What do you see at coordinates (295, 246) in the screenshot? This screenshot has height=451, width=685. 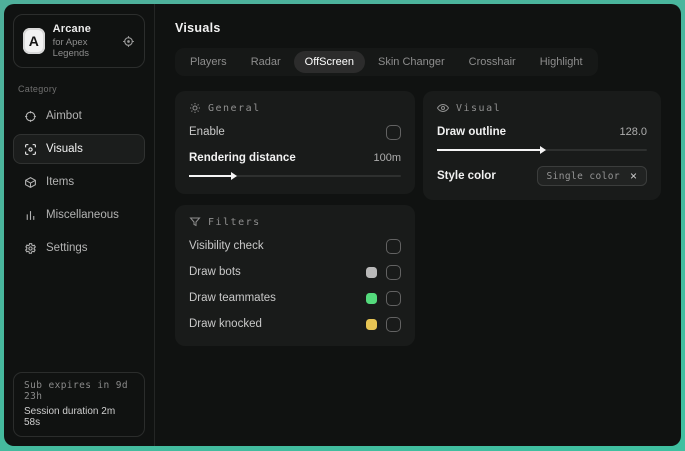 I see `visibility-check-row: Visibility check` at bounding box center [295, 246].